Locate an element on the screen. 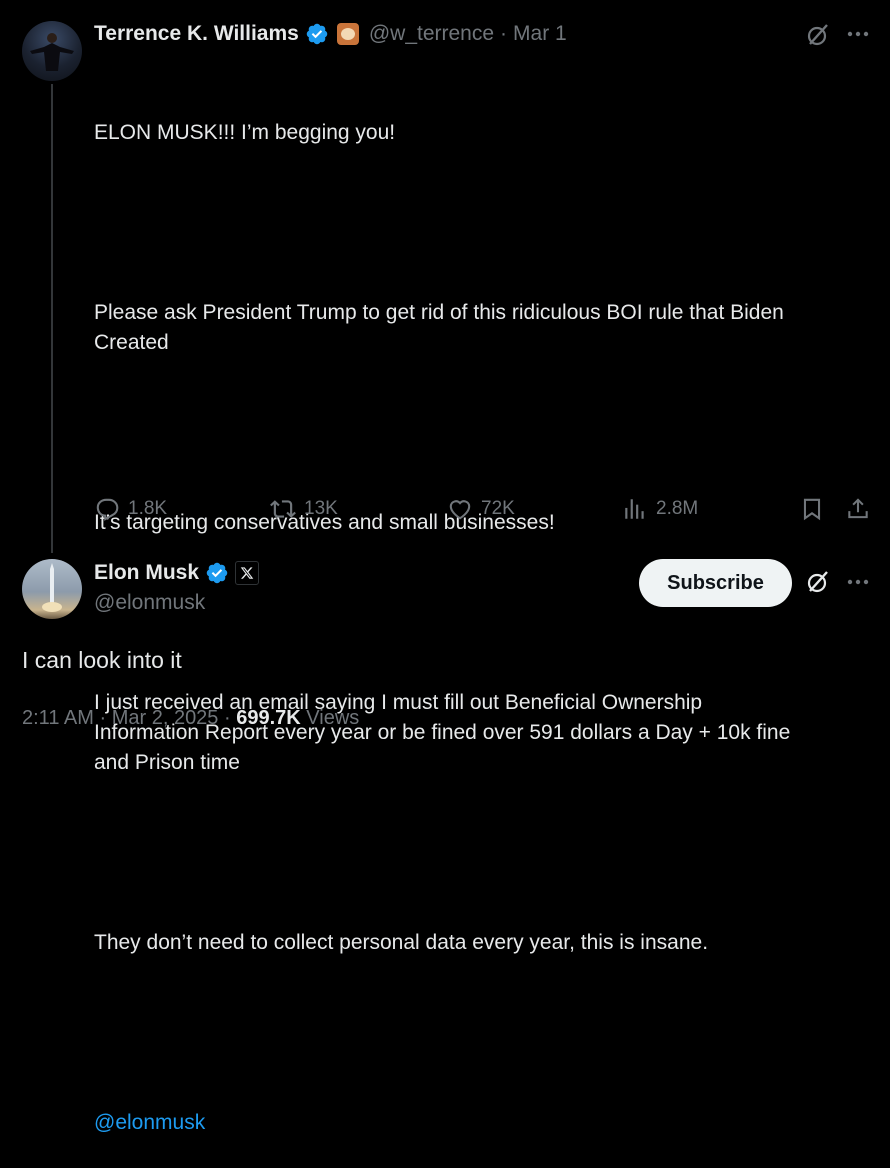 This screenshot has height=1168, width=890. reply-count: 1.8K is located at coordinates (148, 508).